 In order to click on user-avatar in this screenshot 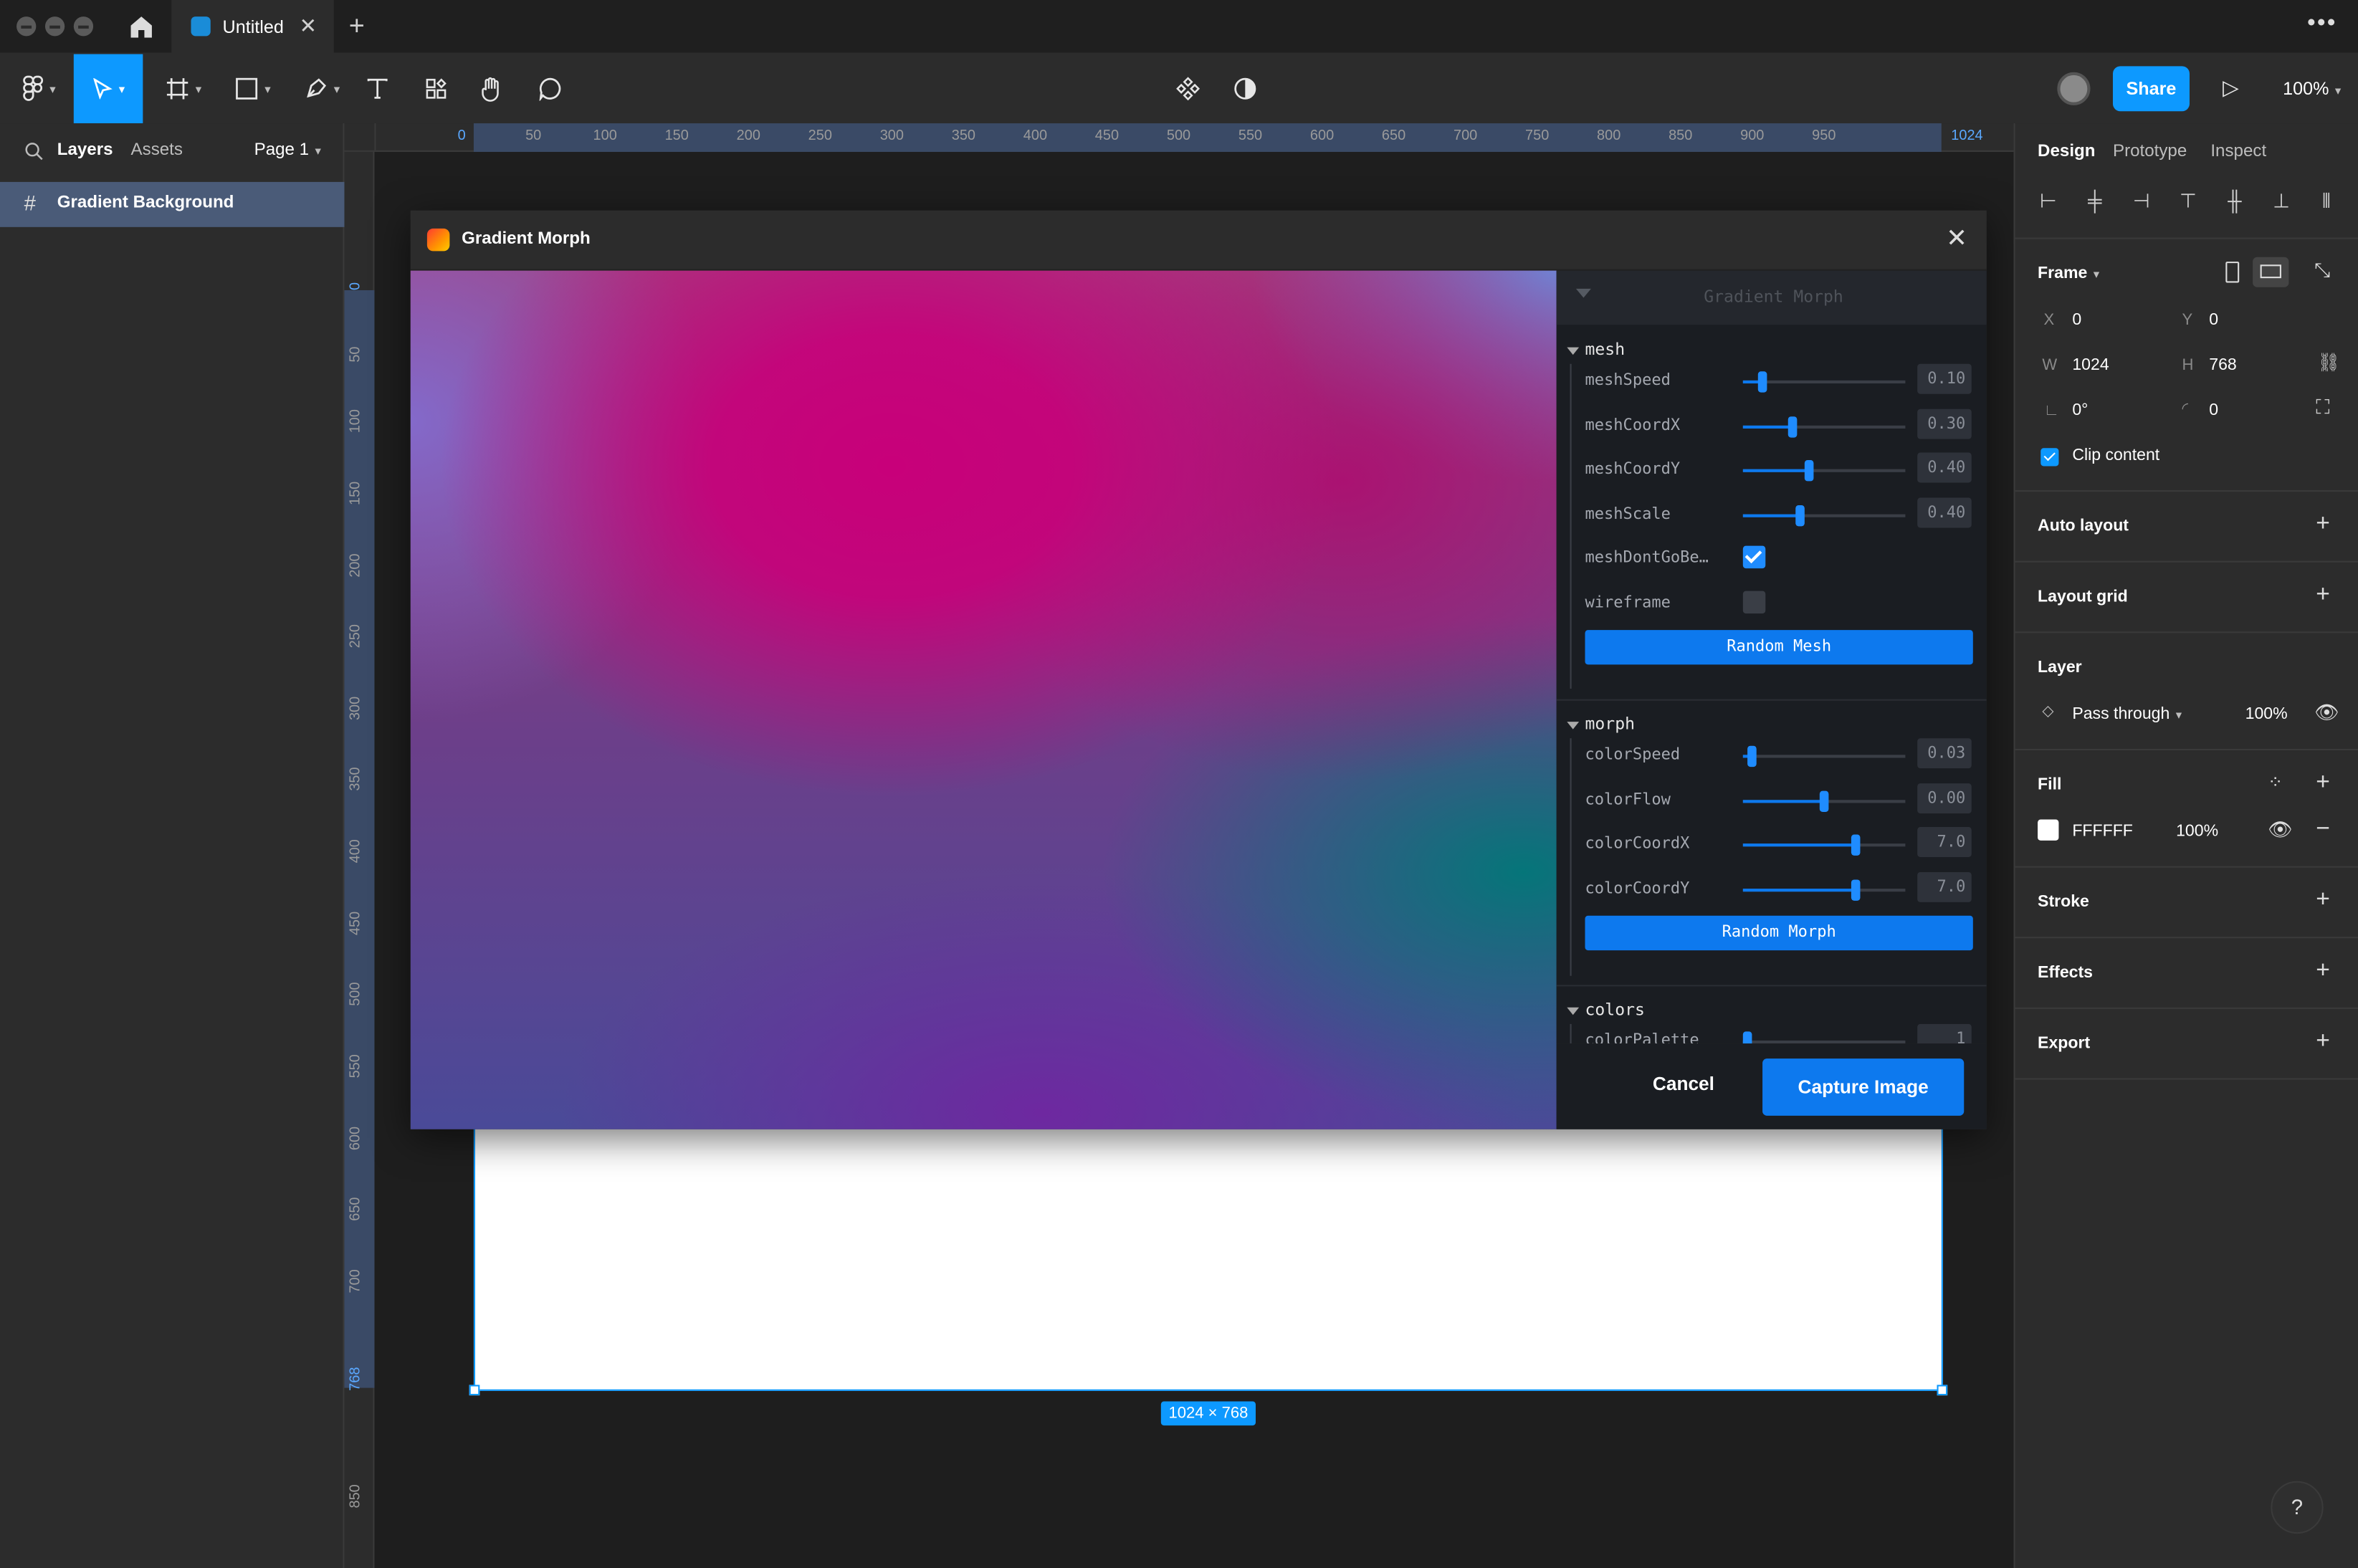, I will do `click(2074, 88)`.